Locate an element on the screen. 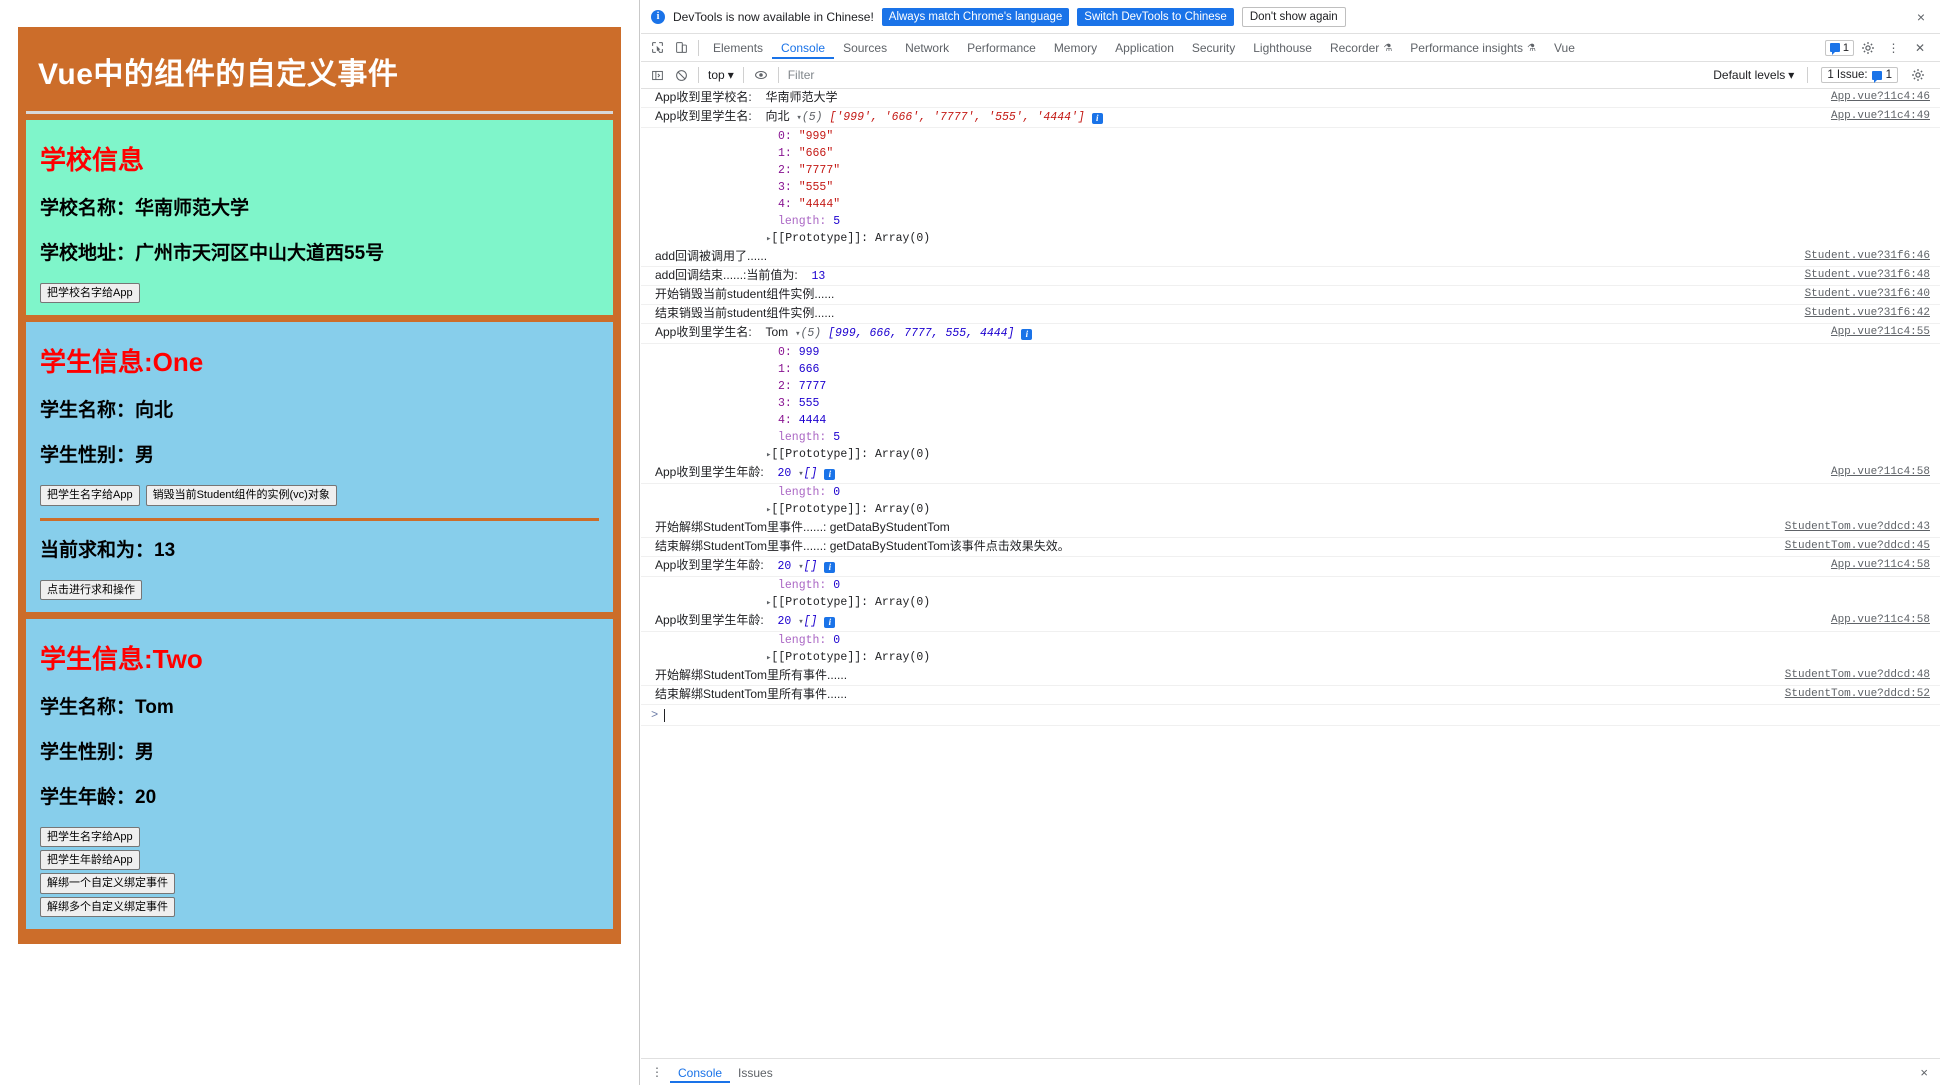 Image resolution: width=1940 pixels, height=1085 pixels. console-source-link: StudentTom.vue?ddcd:43 is located at coordinates (1862, 527).